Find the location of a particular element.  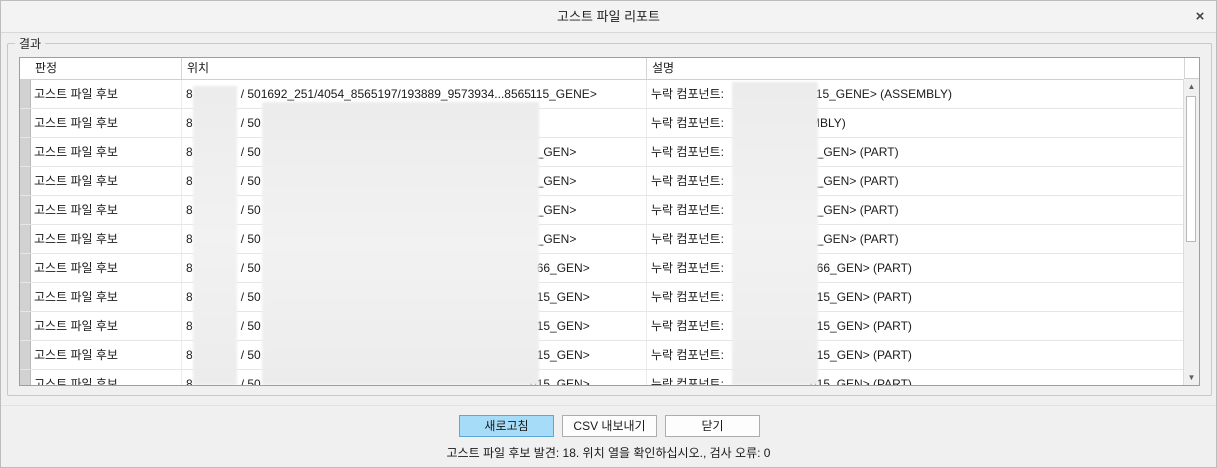

header-scroll-corner is located at coordinates (1191, 68).